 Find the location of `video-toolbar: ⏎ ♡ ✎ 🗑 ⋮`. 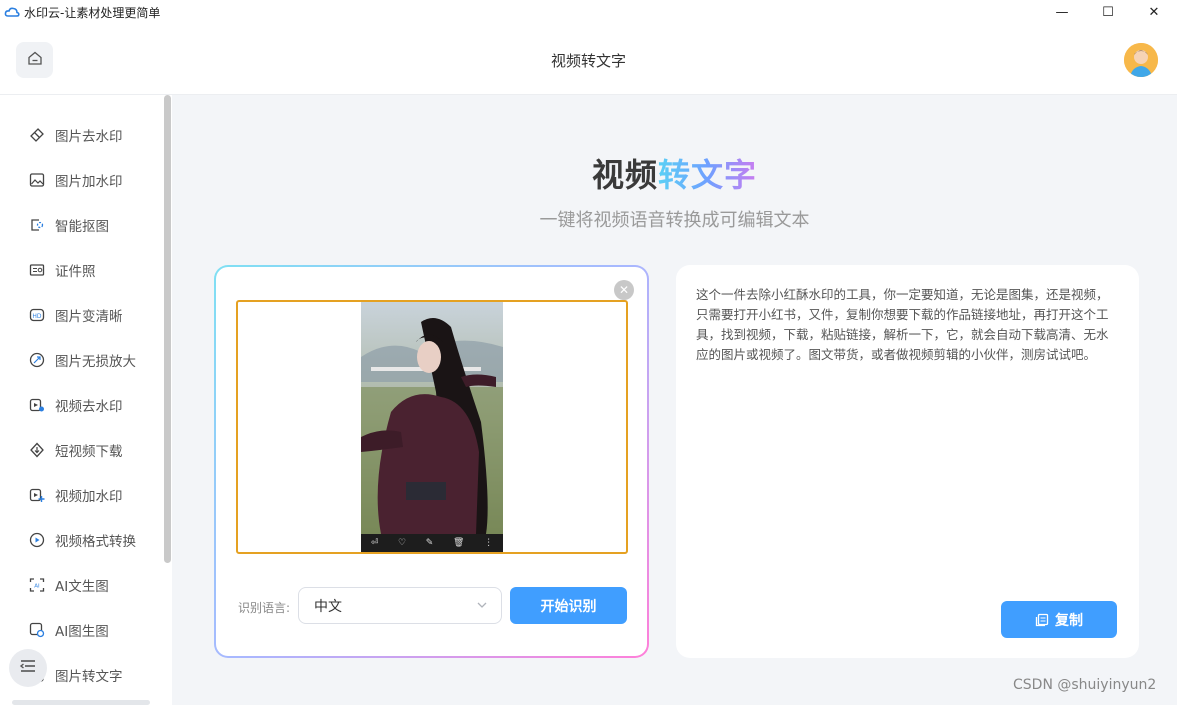

video-toolbar: ⏎ ♡ ✎ 🗑 ⋮ is located at coordinates (432, 543).